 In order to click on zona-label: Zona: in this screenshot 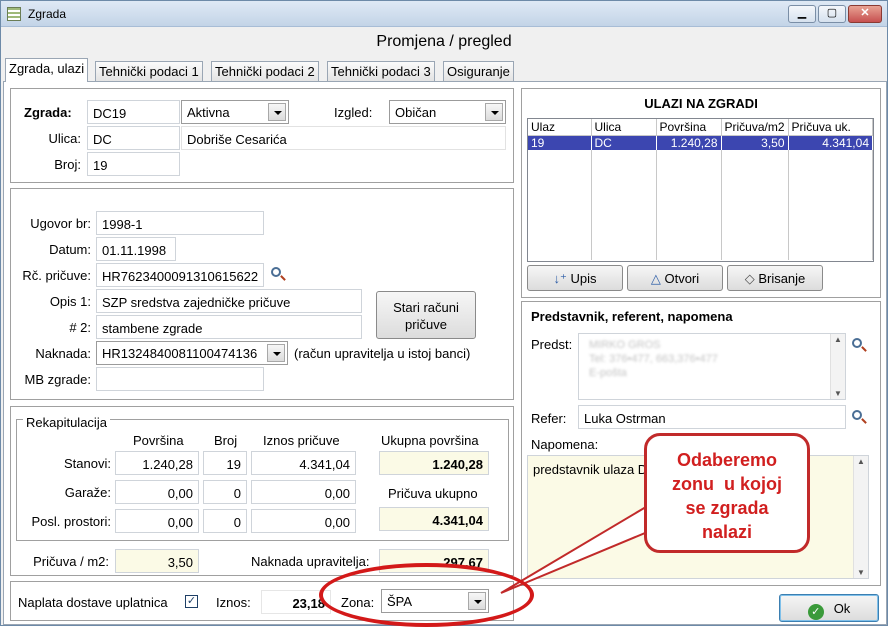, I will do `click(358, 602)`.